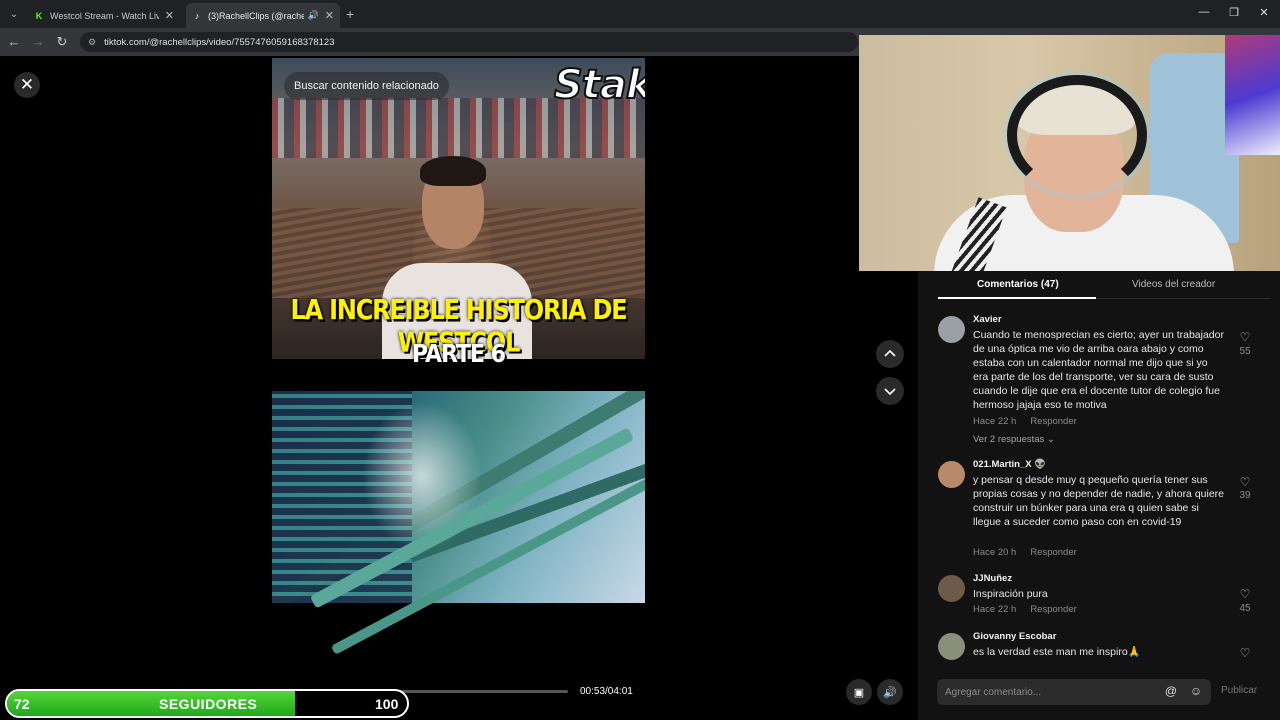  Describe the element at coordinates (1245, 495) in the screenshot. I see `like-count: 39` at that location.